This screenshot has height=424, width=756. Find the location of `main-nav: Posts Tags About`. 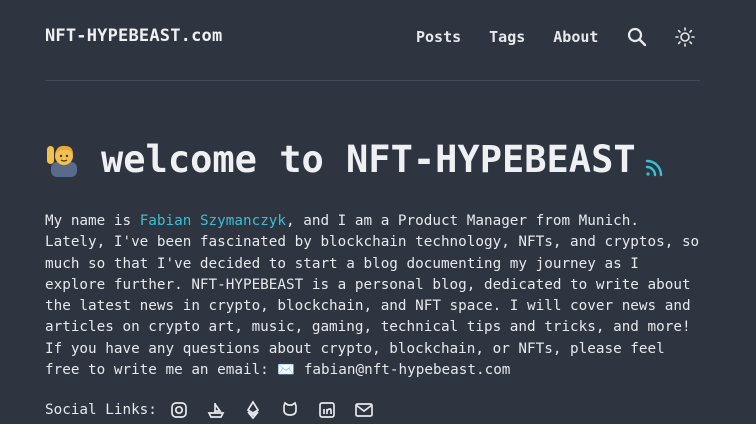

main-nav: Posts Tags About is located at coordinates (556, 37).